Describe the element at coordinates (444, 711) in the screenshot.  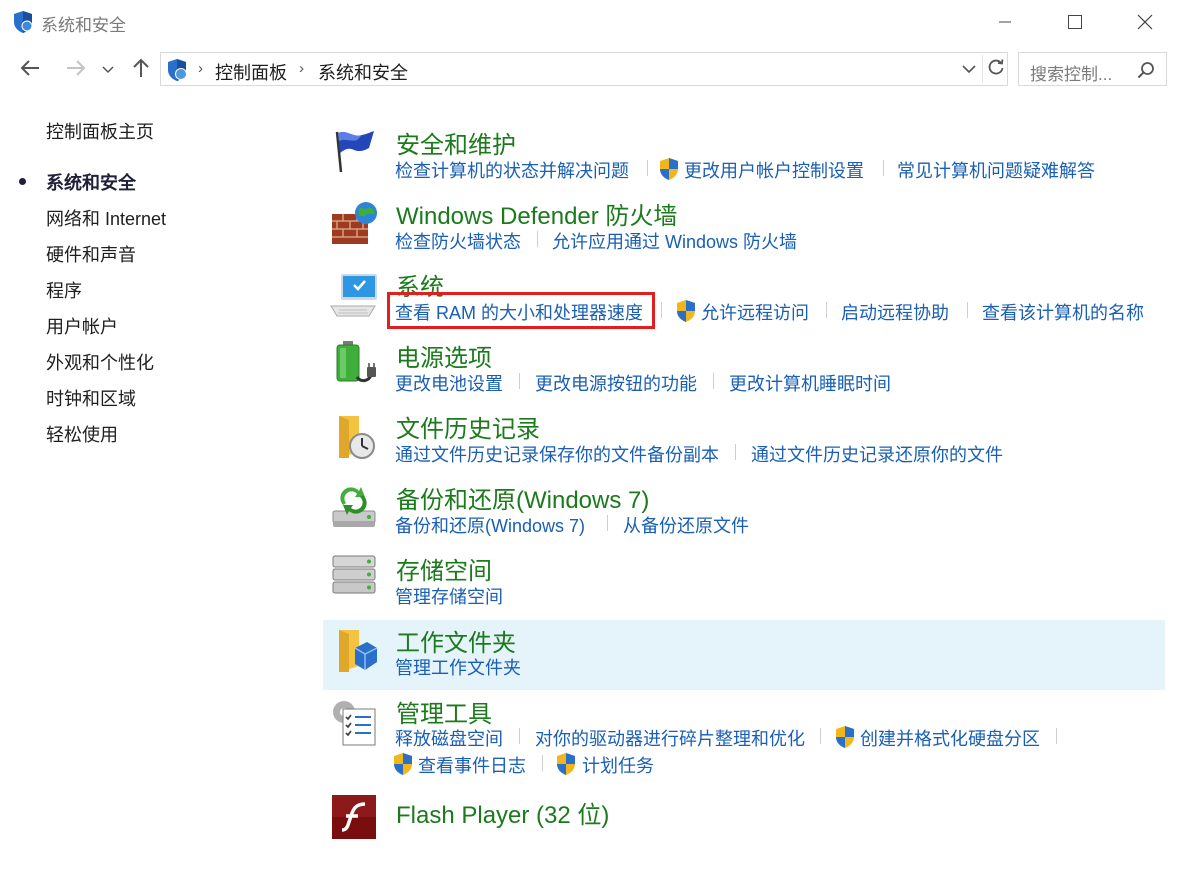
I see `category-title: 管理工具` at that location.